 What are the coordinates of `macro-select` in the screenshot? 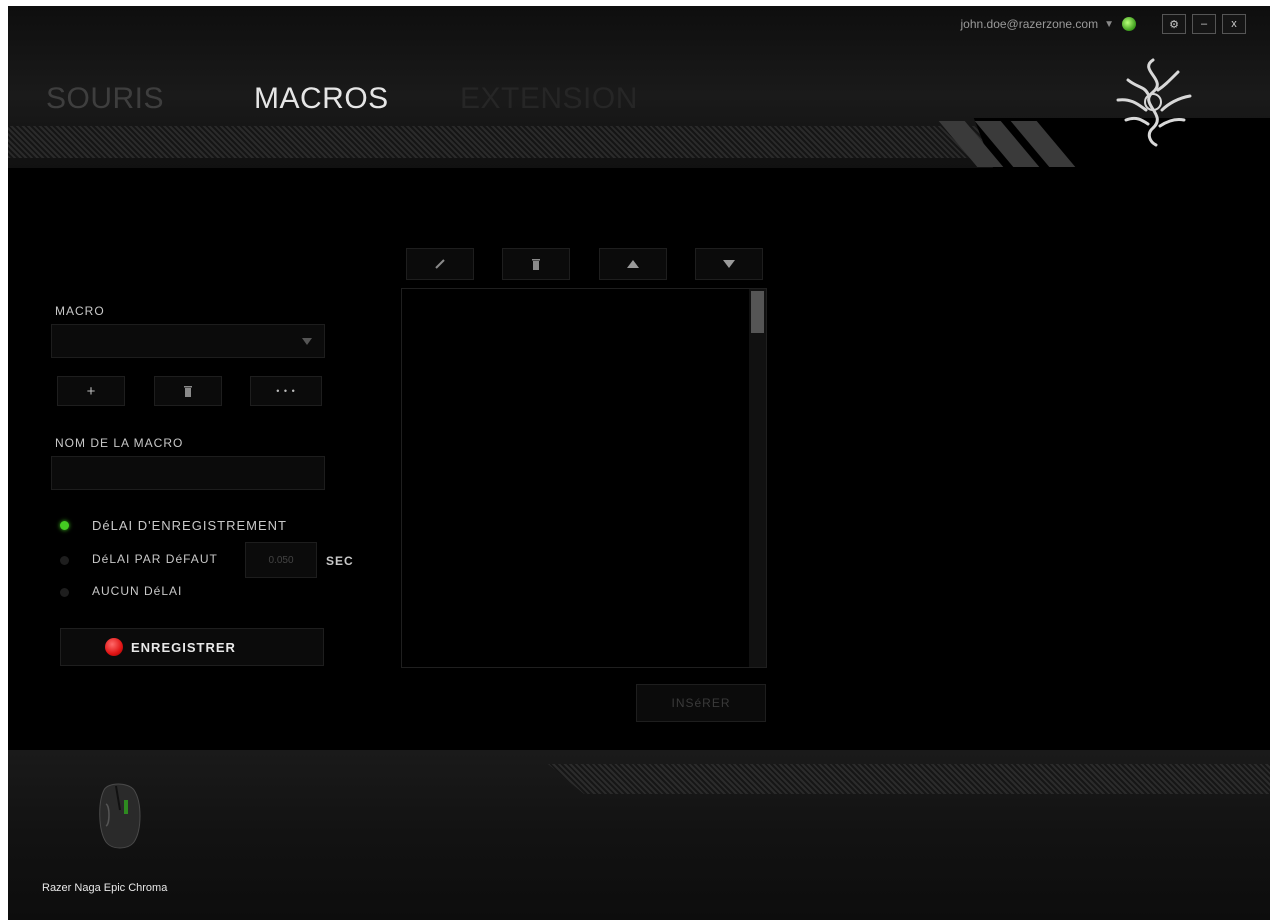 It's located at (188, 341).